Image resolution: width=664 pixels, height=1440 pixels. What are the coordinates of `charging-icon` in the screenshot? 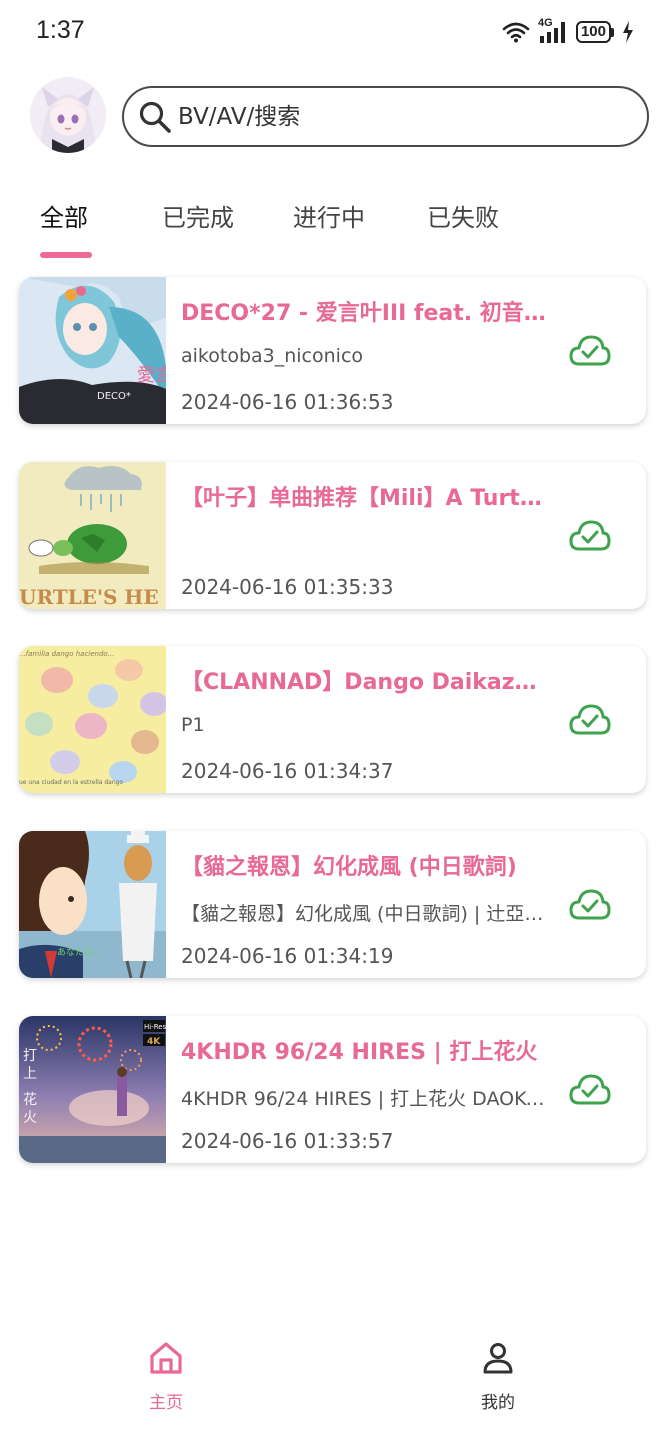 It's located at (628, 32).